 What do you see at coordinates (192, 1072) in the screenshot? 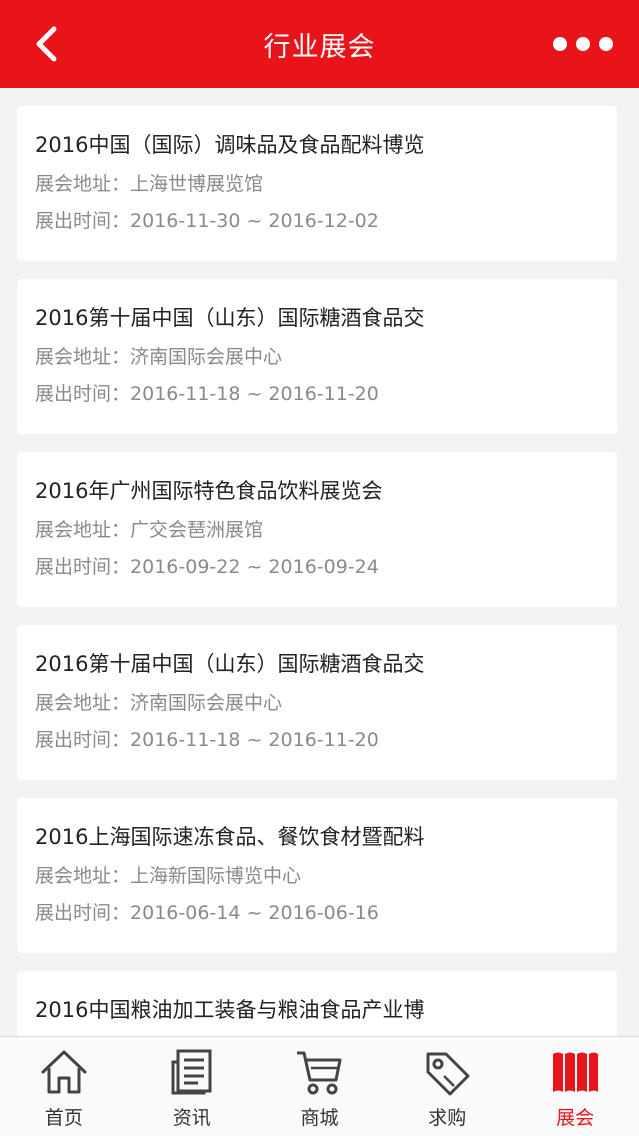
I see `news-icon` at bounding box center [192, 1072].